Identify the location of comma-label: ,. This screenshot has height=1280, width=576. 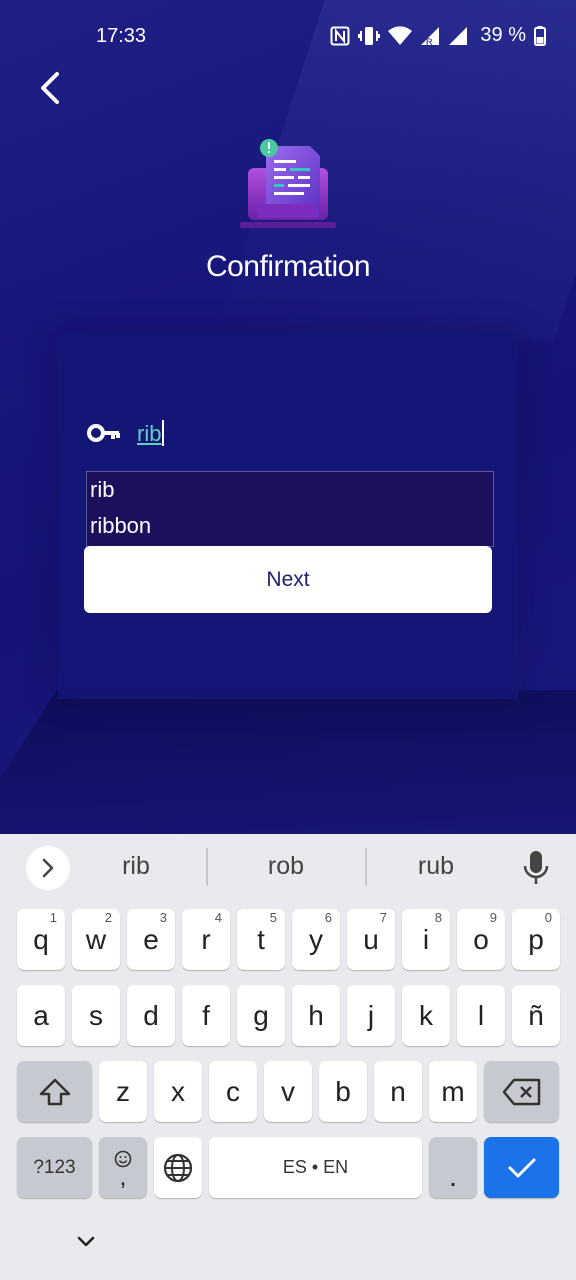
(123, 1177).